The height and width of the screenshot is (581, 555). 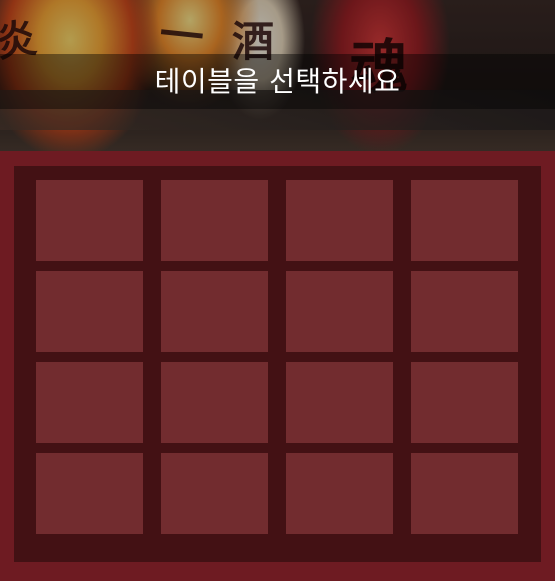 I want to click on page-title: 테이블을 선택하세요, so click(x=277, y=81).